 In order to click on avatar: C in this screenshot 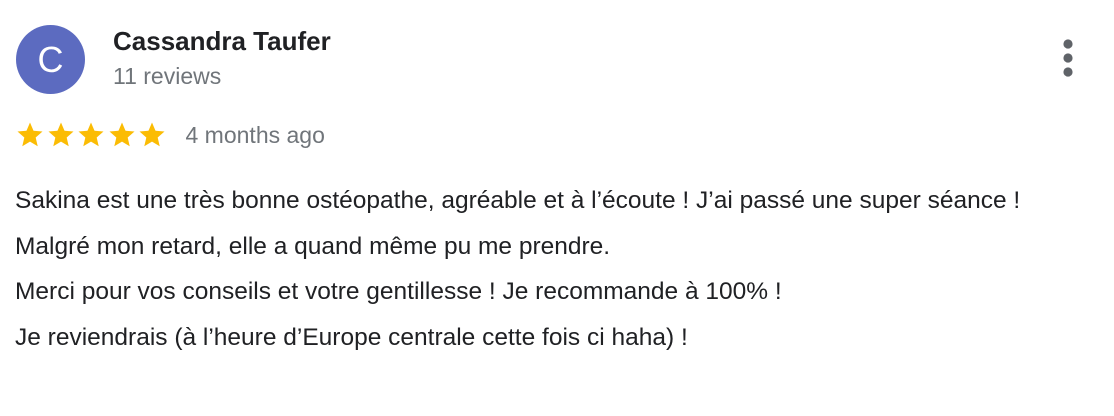, I will do `click(50, 59)`.